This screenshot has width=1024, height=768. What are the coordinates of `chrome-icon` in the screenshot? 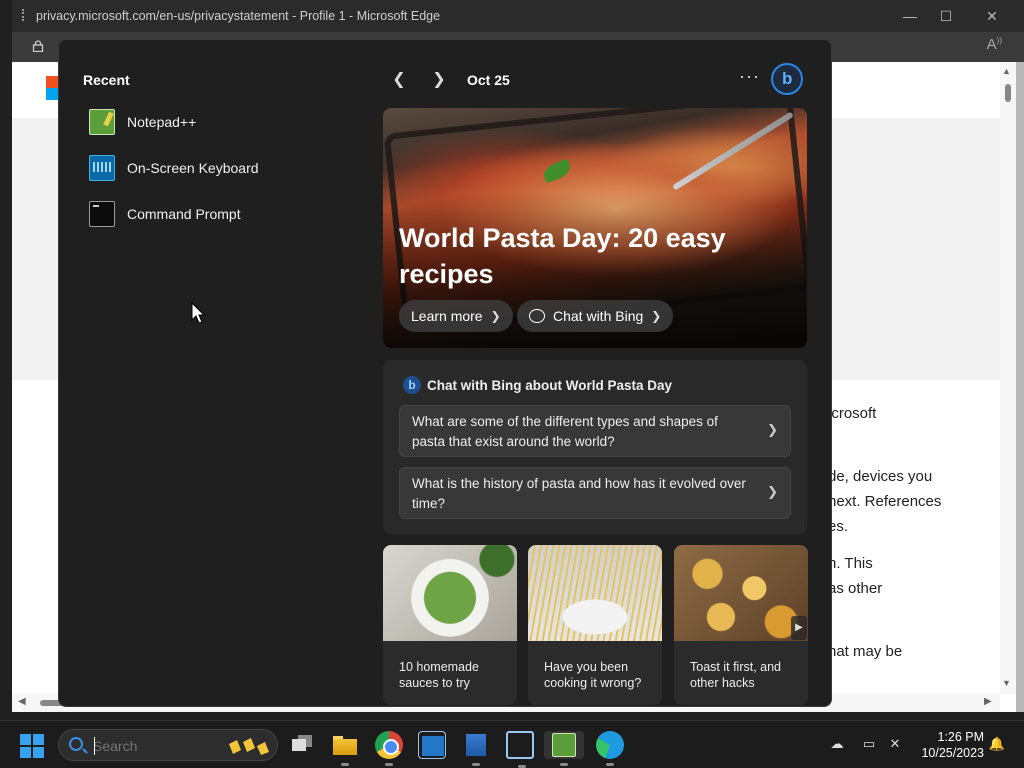 It's located at (389, 748).